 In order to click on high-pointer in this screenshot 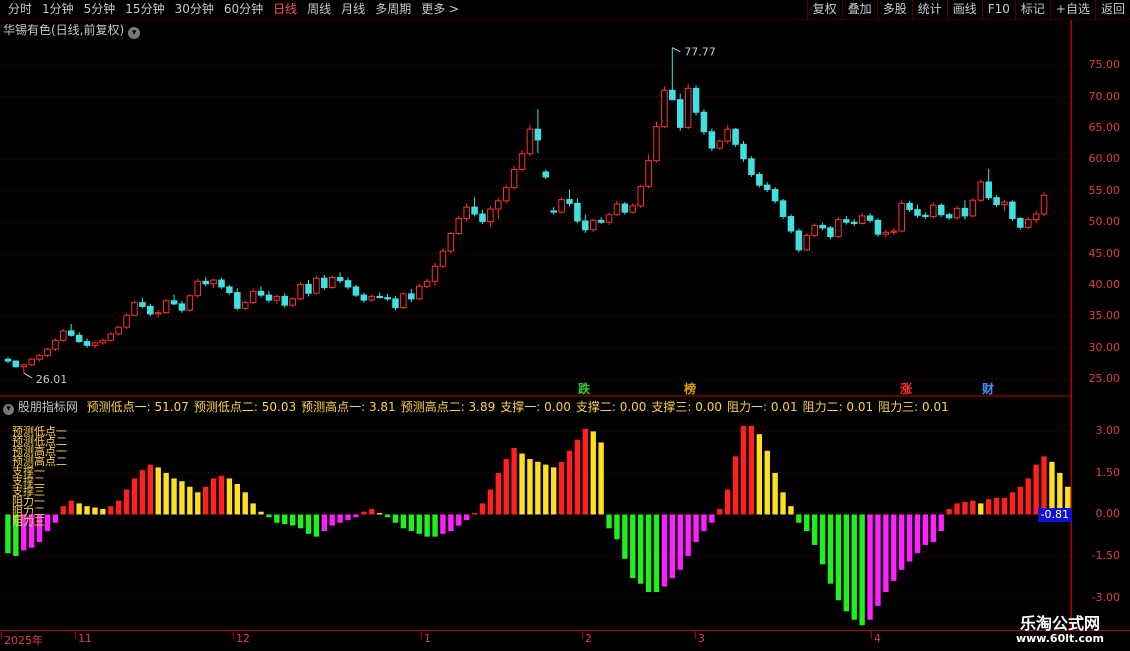, I will do `click(676, 50)`.